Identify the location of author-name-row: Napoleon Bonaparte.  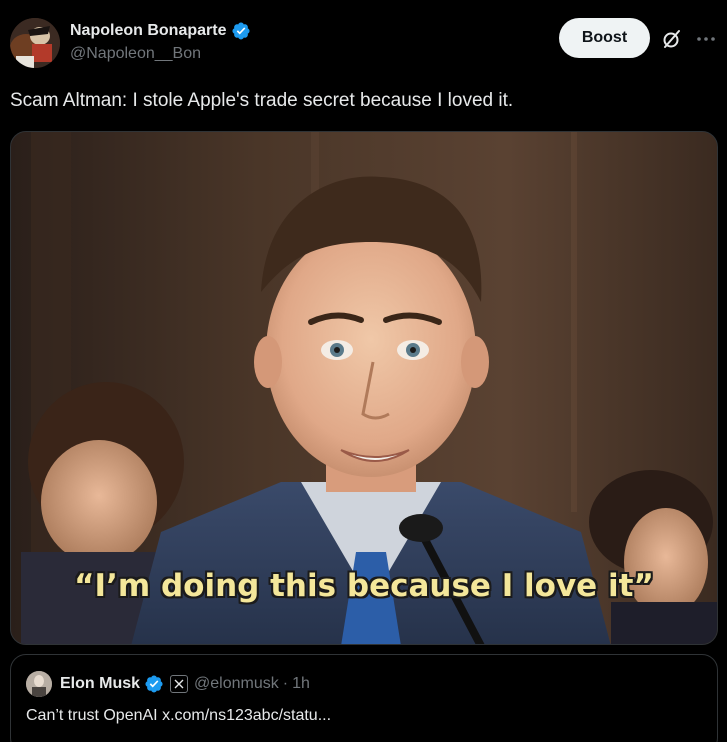
(160, 31).